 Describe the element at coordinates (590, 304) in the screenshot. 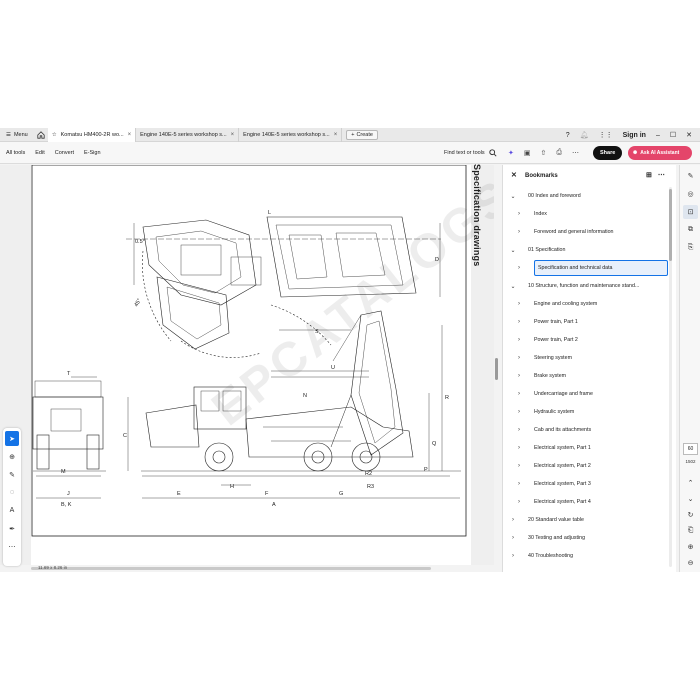

I see `bookmark-item: › Engine and cooling system` at that location.